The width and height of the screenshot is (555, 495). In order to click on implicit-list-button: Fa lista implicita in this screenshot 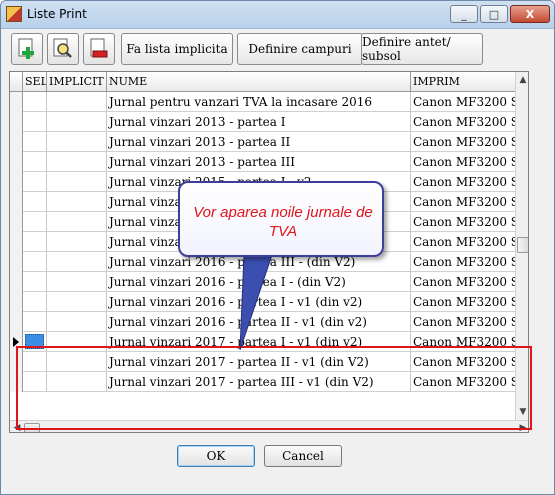, I will do `click(177, 49)`.